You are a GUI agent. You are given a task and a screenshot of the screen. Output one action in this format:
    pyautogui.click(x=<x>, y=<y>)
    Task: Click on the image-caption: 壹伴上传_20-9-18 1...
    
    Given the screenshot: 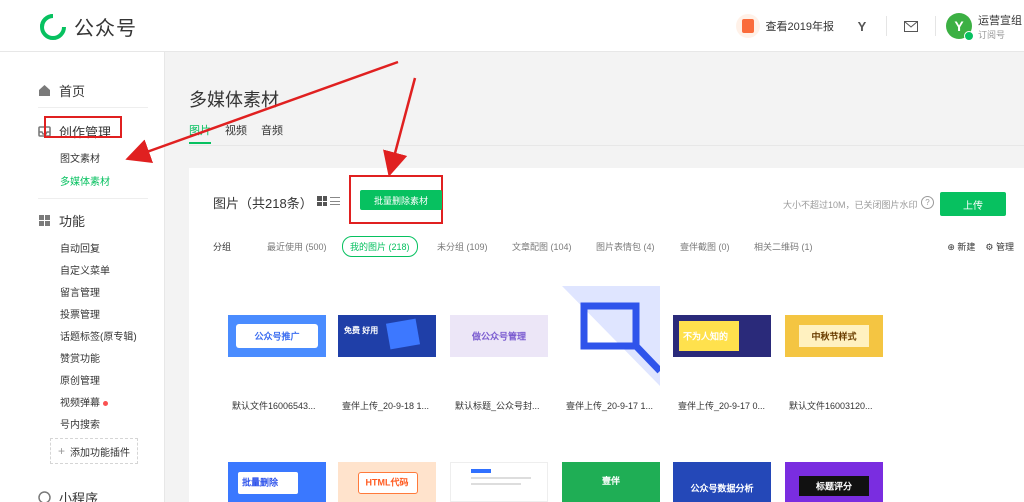 What is the action you would take?
    pyautogui.click(x=386, y=406)
    